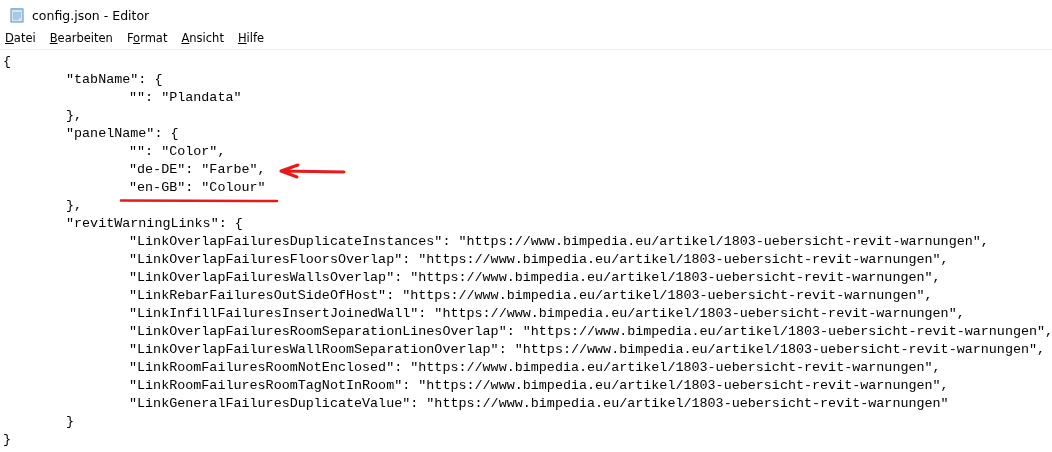 The height and width of the screenshot is (452, 1052). What do you see at coordinates (7, 62) in the screenshot?
I see `code-line: {` at bounding box center [7, 62].